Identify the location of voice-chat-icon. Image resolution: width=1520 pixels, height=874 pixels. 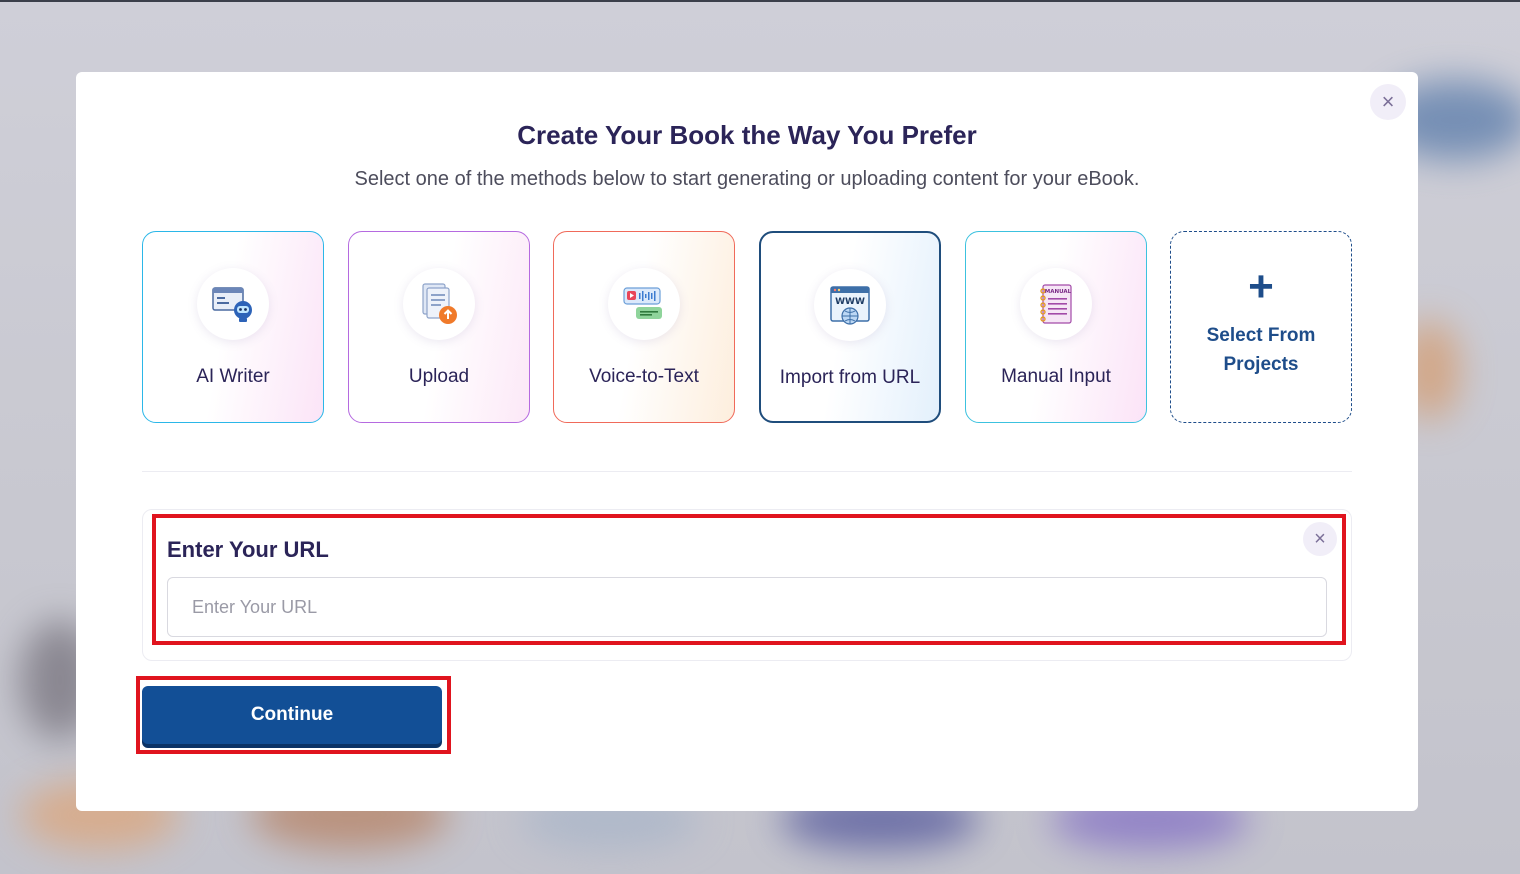
(644, 304).